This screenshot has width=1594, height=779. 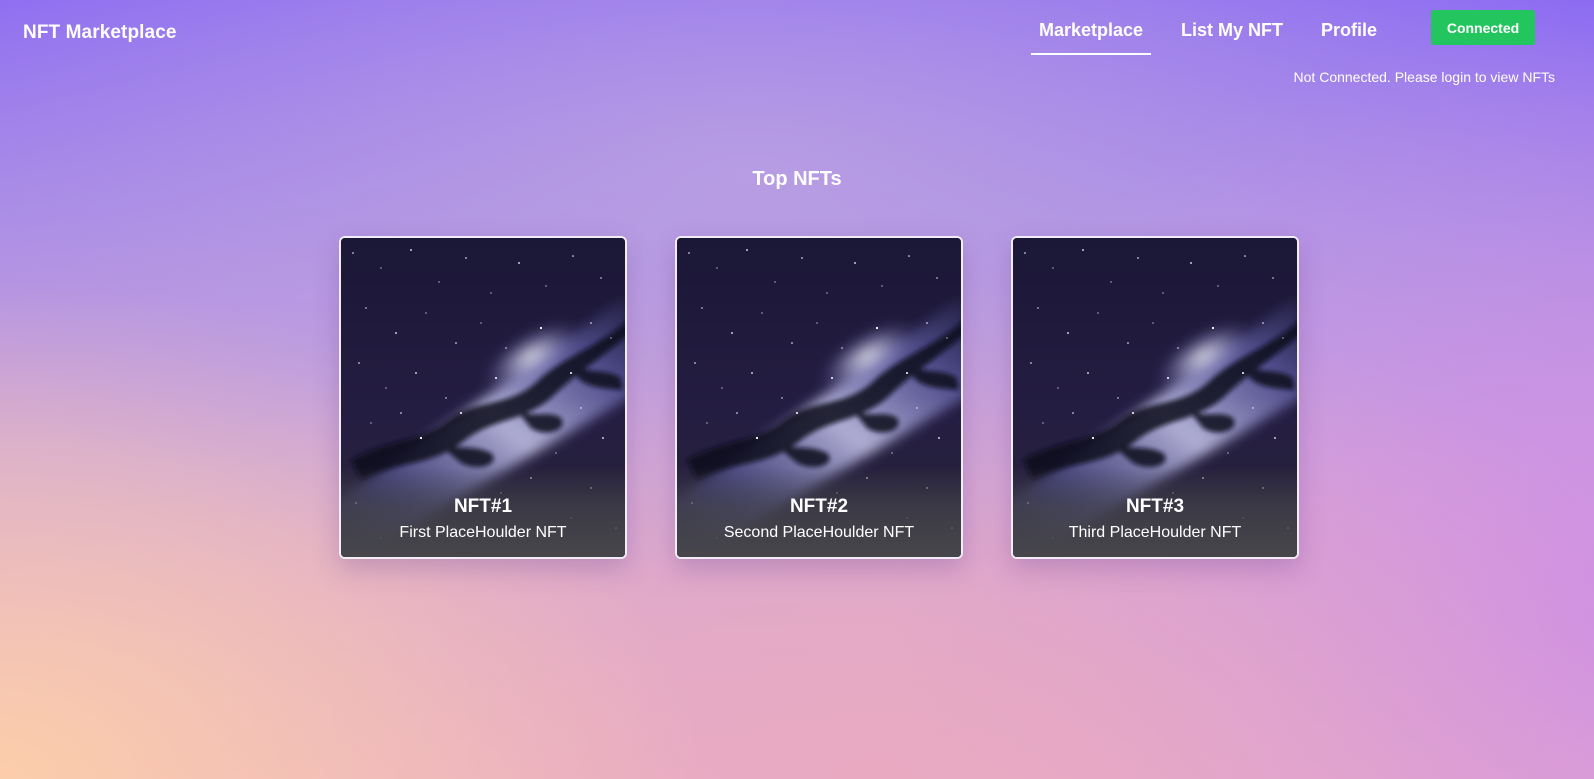 I want to click on nft-card: NFT#3 Third PlaceHoulder NFT, so click(x=1155, y=397).